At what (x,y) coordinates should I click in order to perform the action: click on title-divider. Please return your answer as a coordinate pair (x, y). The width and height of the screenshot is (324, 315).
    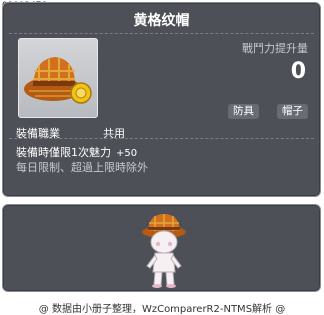
    Looking at the image, I should click on (161, 33).